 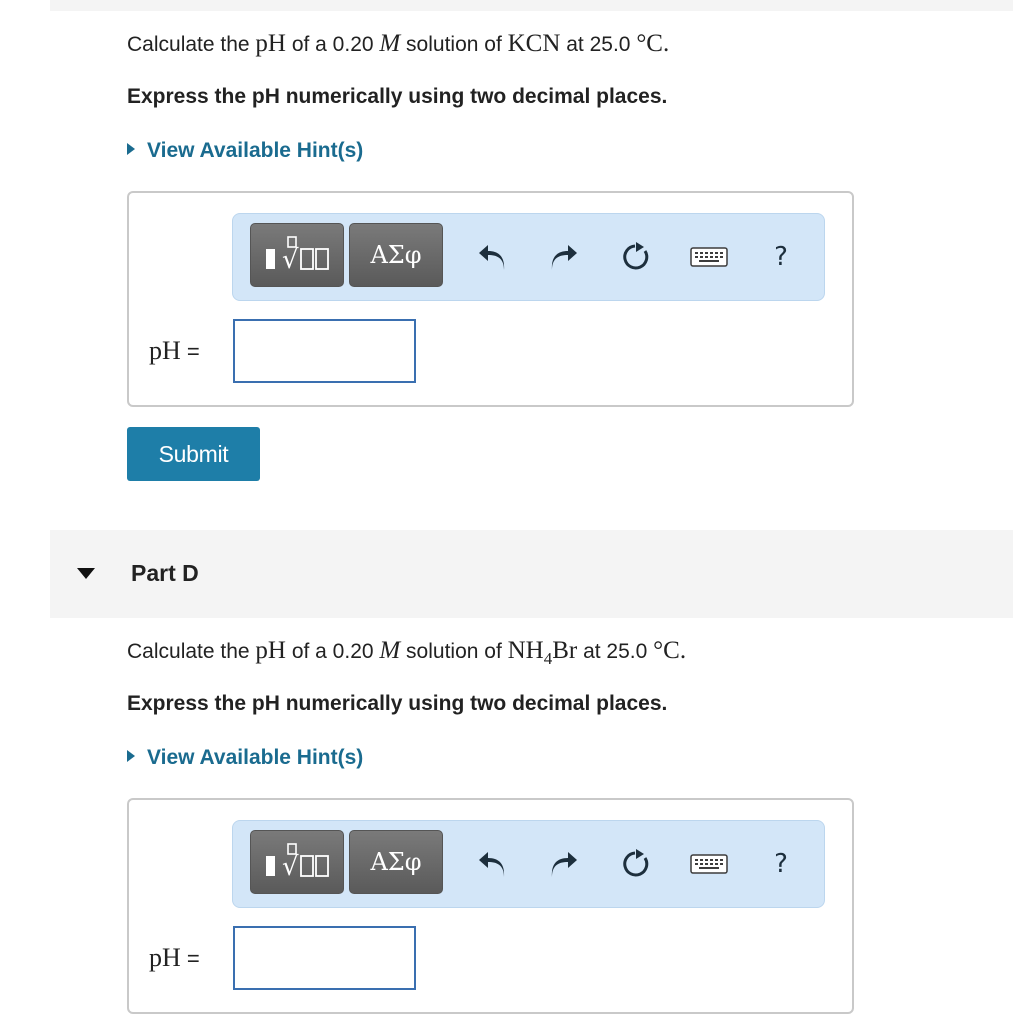 I want to click on part-title: Part D, so click(x=165, y=573).